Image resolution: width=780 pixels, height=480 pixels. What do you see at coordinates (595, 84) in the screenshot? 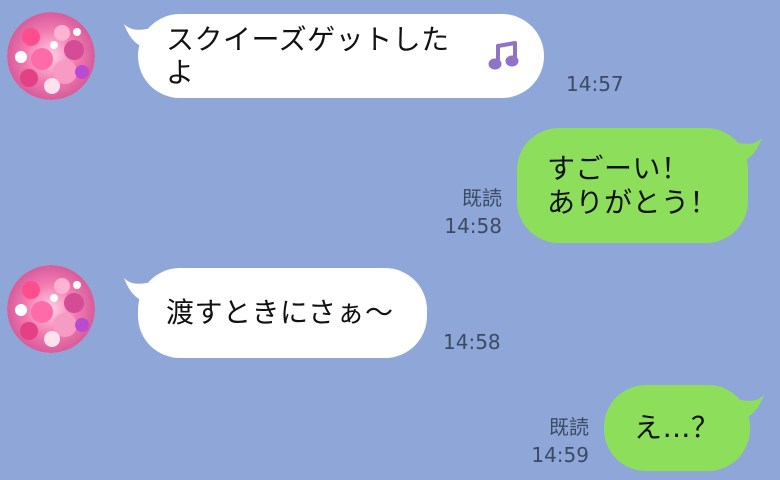
I see `message-timestamp: 14:57` at bounding box center [595, 84].